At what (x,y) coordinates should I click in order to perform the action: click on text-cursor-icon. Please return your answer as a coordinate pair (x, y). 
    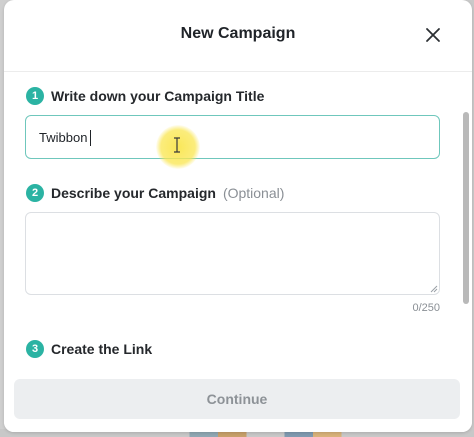
    Looking at the image, I should click on (177, 145).